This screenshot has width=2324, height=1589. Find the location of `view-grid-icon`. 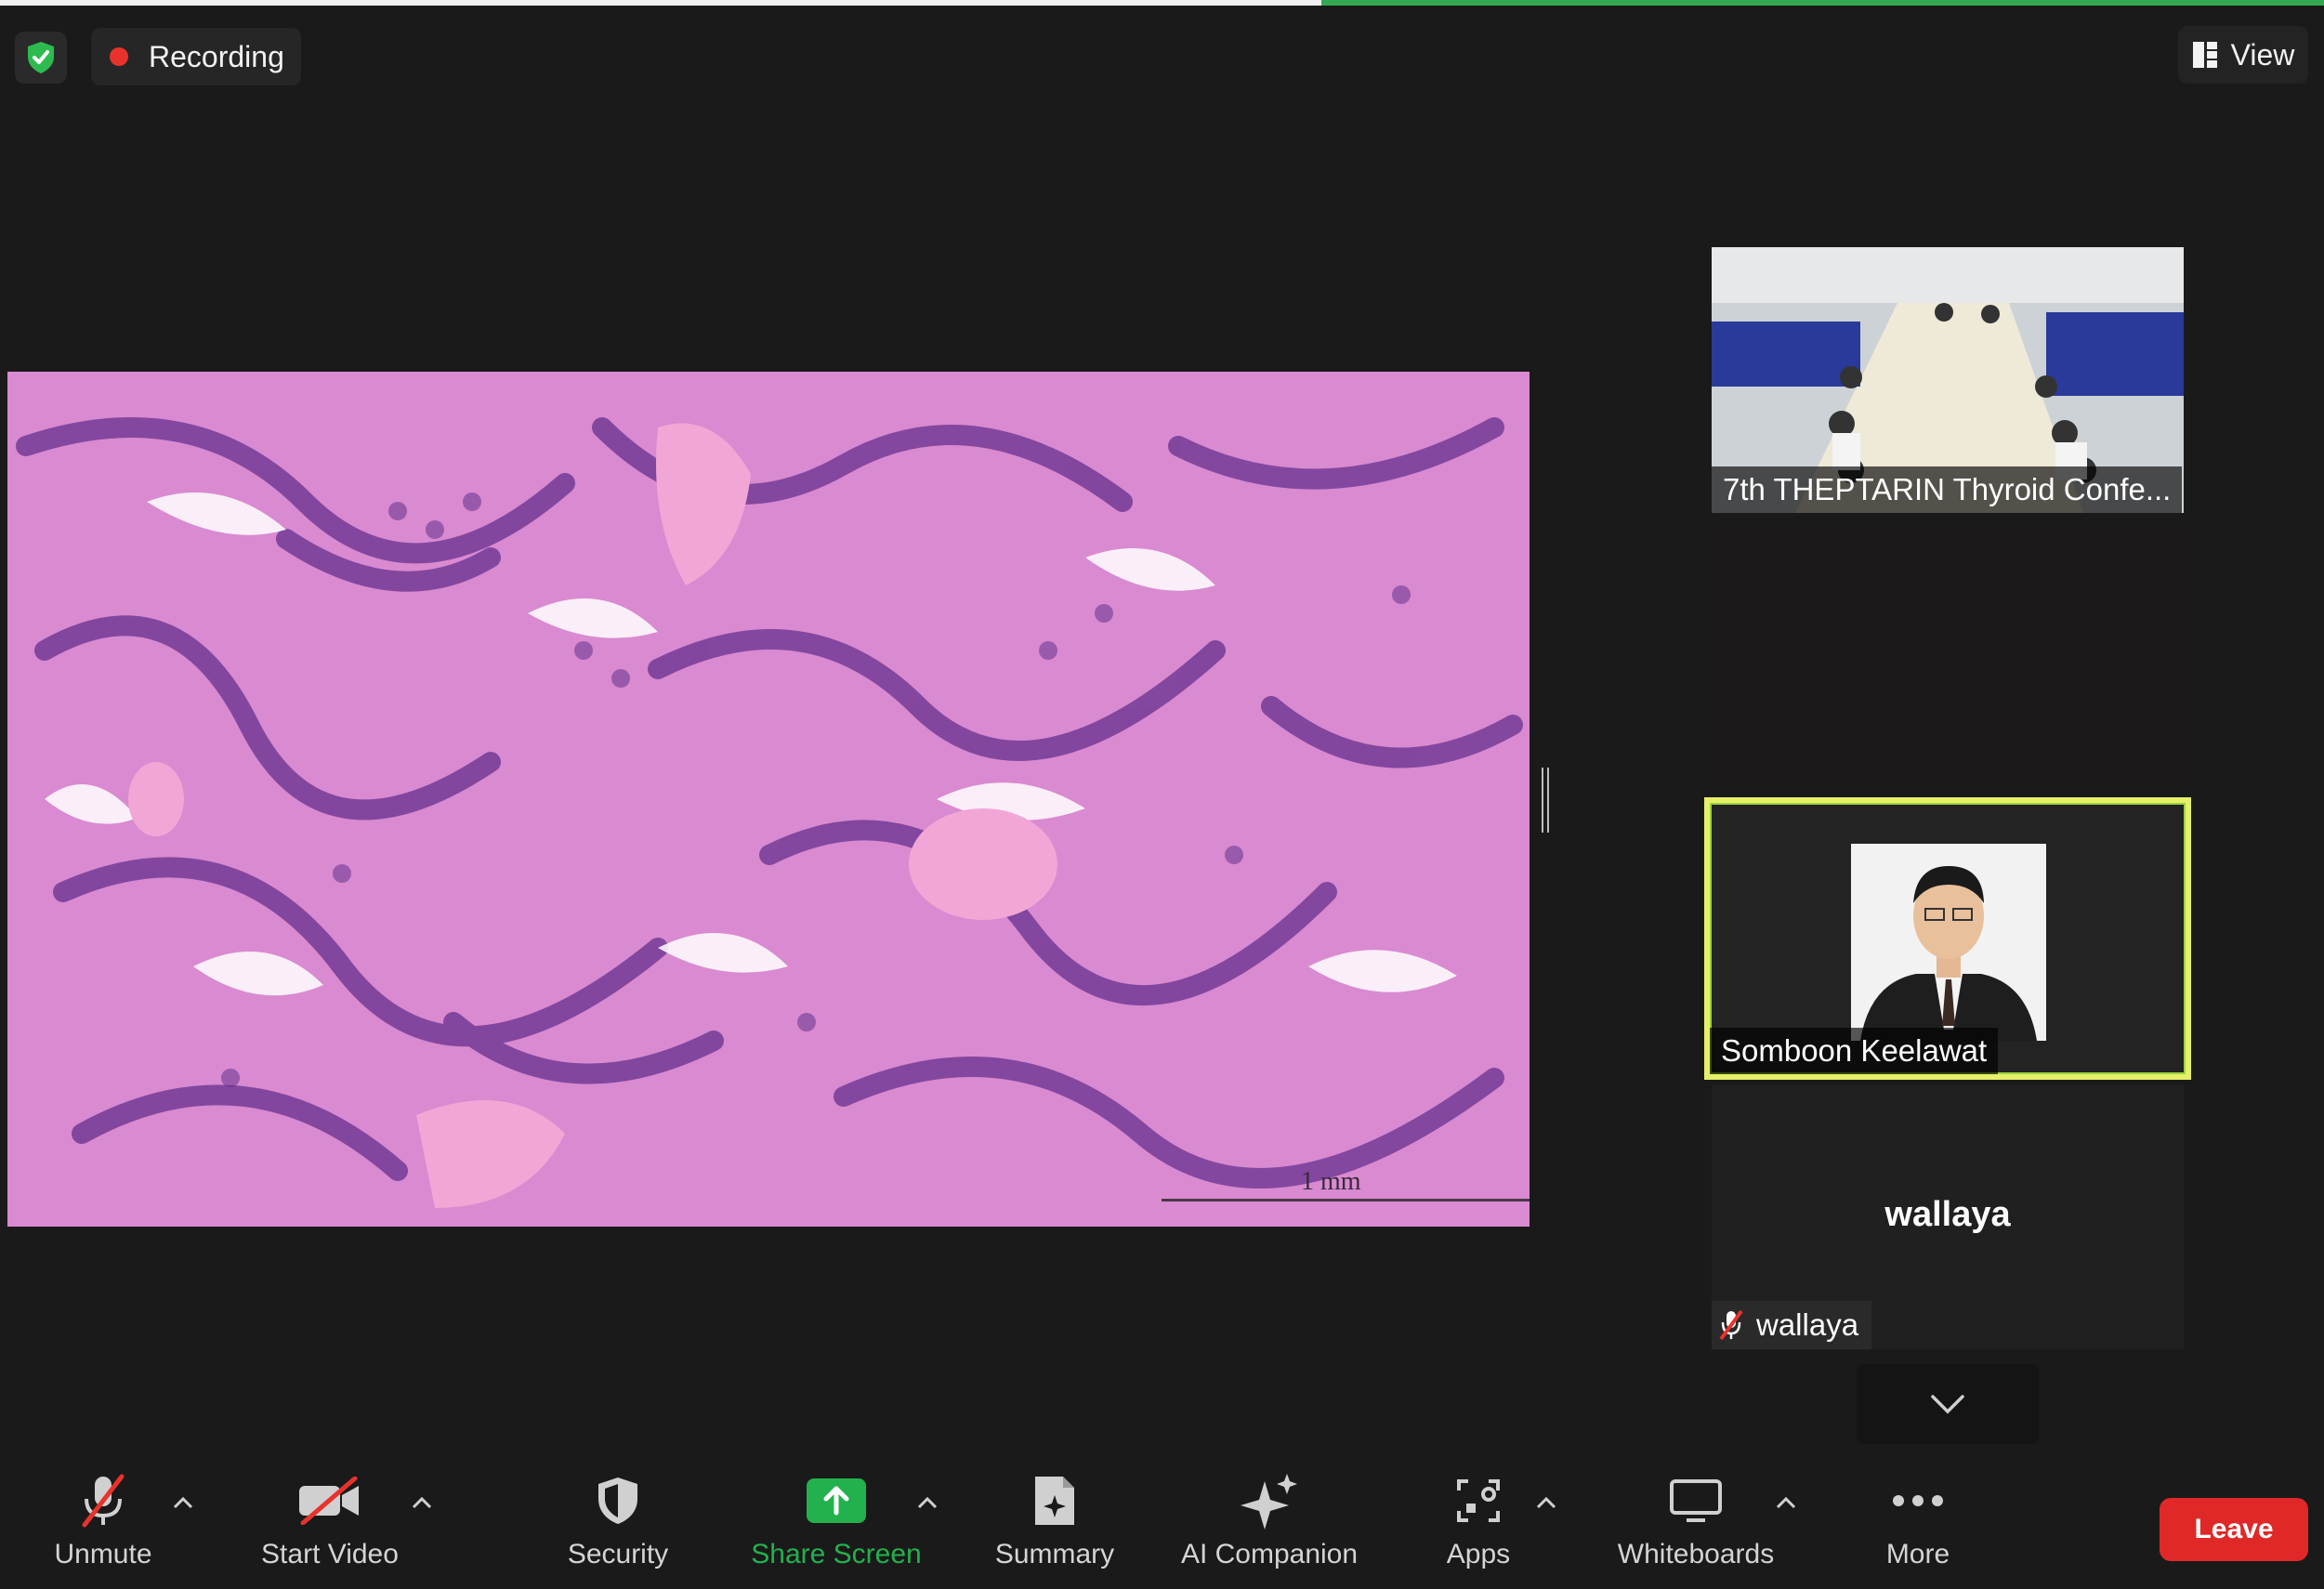

view-grid-icon is located at coordinates (2205, 55).